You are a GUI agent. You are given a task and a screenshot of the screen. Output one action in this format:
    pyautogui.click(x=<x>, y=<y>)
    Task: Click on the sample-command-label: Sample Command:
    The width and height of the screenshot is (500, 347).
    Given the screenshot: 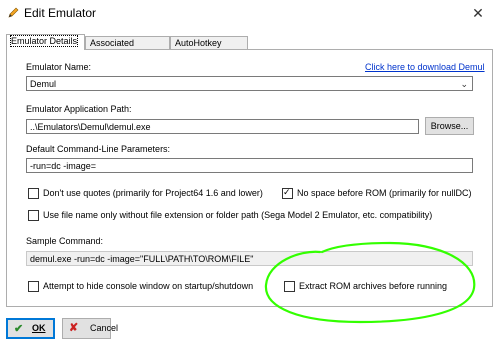 What is the action you would take?
    pyautogui.click(x=65, y=241)
    